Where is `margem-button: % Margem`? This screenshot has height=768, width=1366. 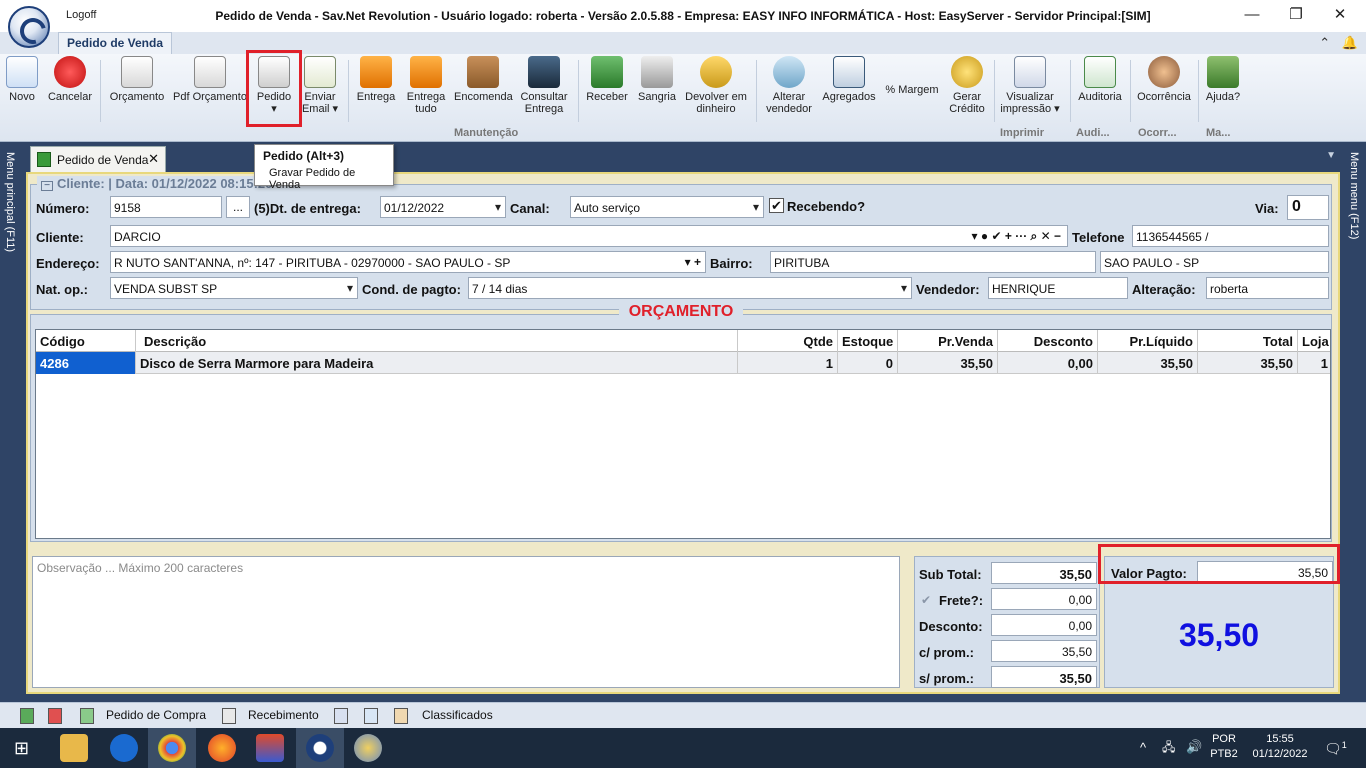
margem-button: % Margem is located at coordinates (912, 90).